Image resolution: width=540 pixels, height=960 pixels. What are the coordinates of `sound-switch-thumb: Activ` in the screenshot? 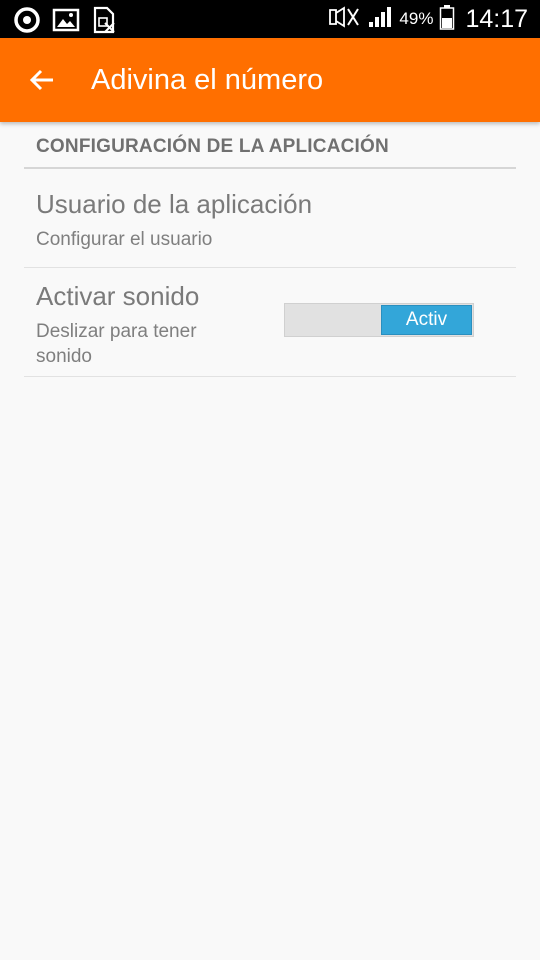 It's located at (426, 320).